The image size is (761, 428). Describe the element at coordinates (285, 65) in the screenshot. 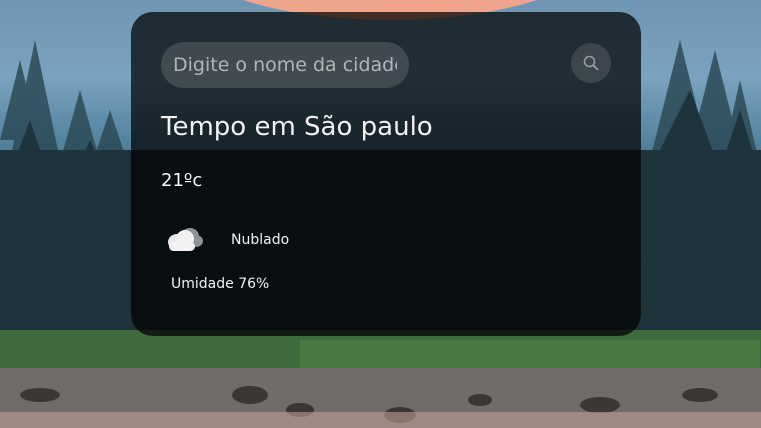

I see `city-search-input` at that location.